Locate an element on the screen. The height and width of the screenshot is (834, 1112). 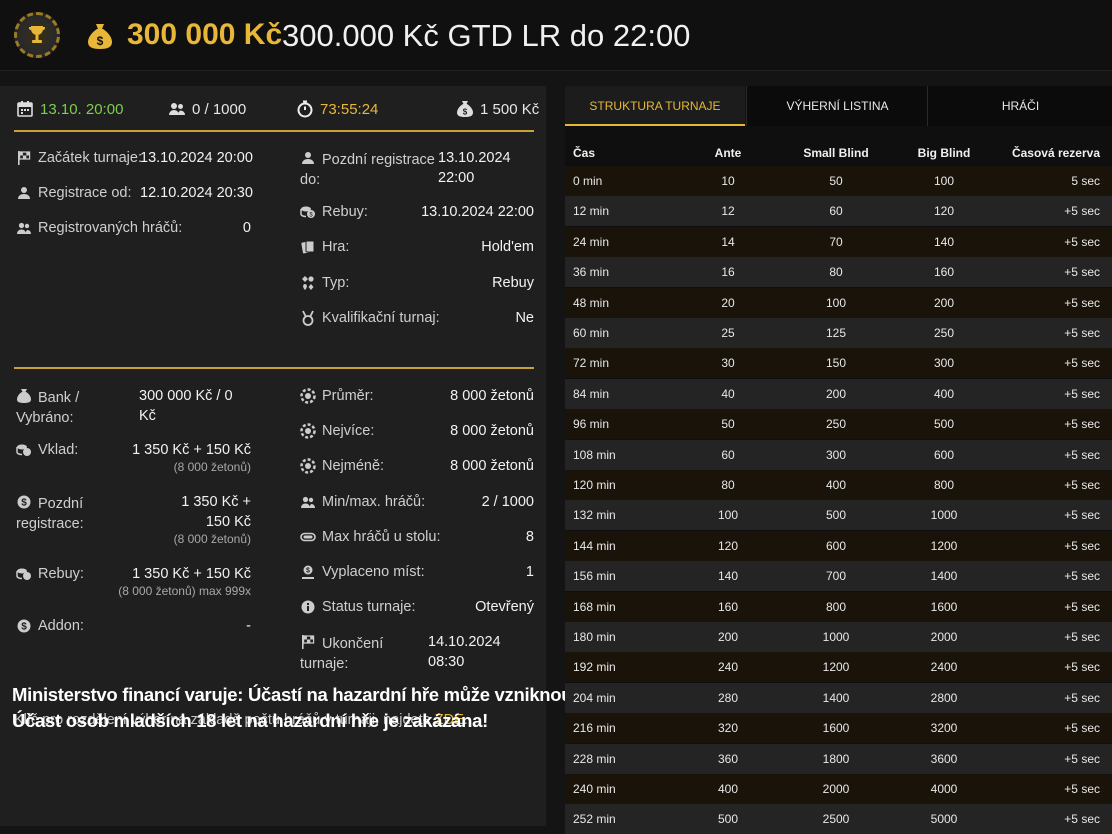
table-row: 180 min 200 1000 2000 +5 sec is located at coordinates (838, 637).